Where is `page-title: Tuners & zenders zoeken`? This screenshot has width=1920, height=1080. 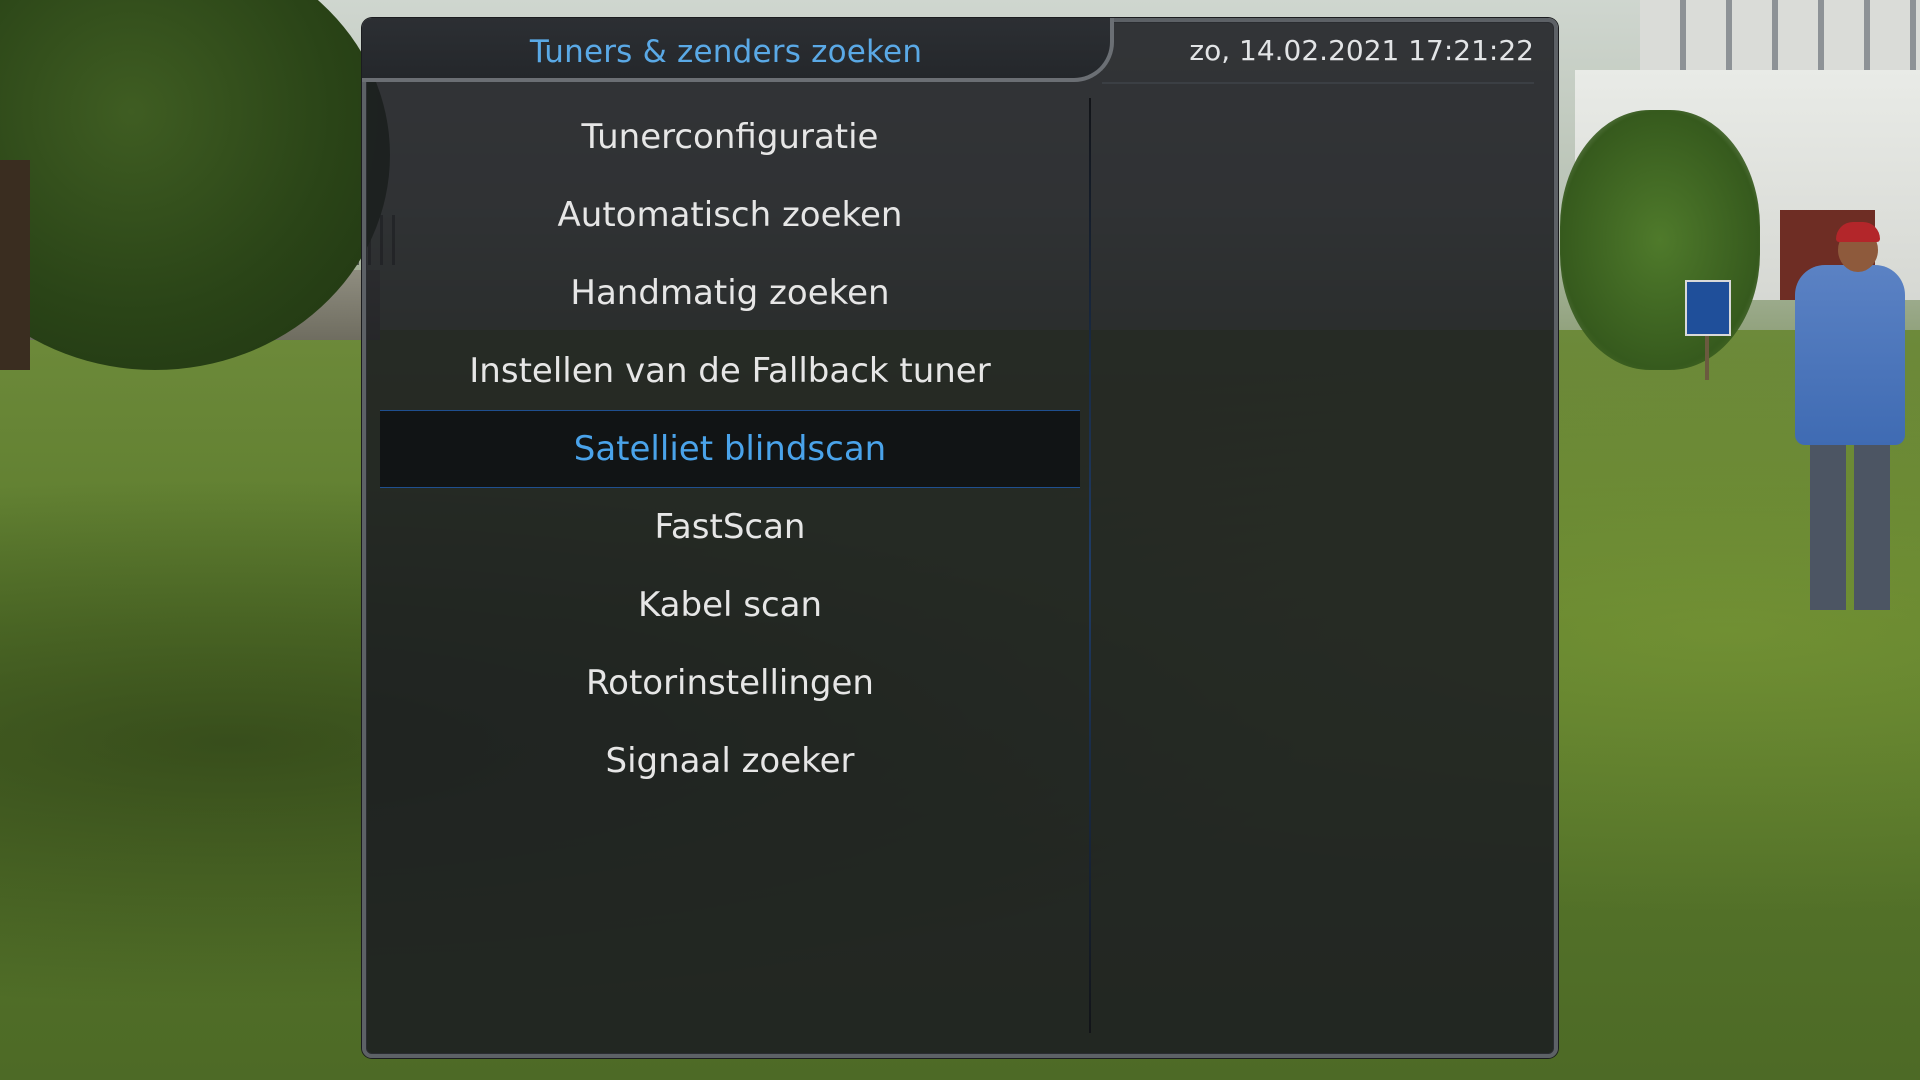
page-title: Tuners & zenders zoeken is located at coordinates (726, 52).